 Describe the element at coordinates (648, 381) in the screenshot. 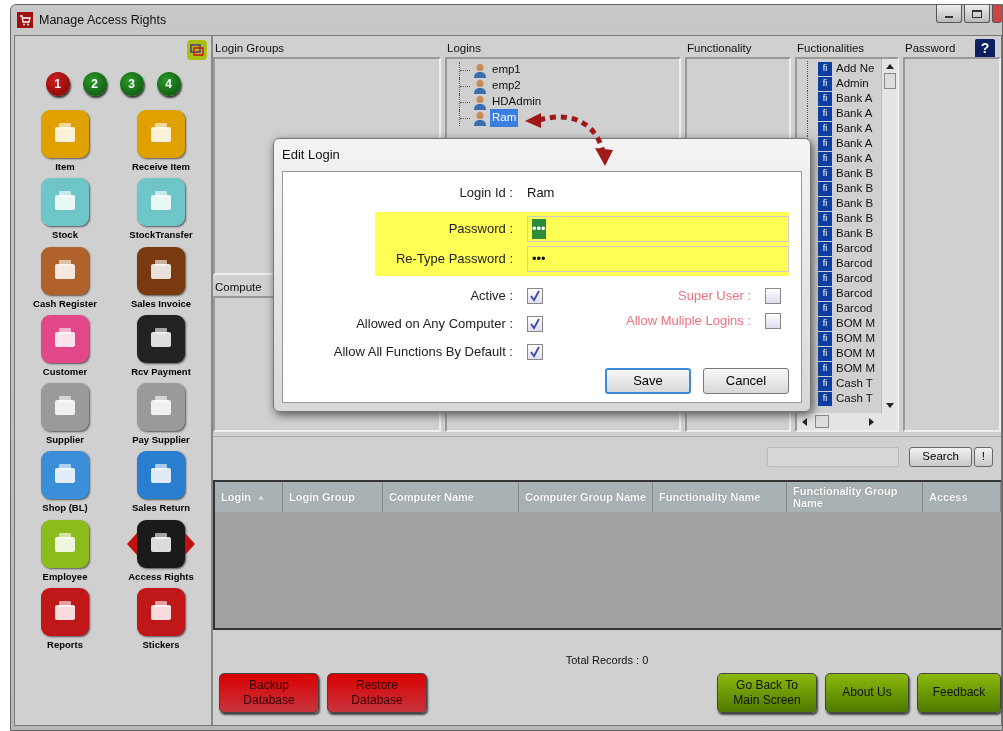

I see `dialog-button: Save` at that location.